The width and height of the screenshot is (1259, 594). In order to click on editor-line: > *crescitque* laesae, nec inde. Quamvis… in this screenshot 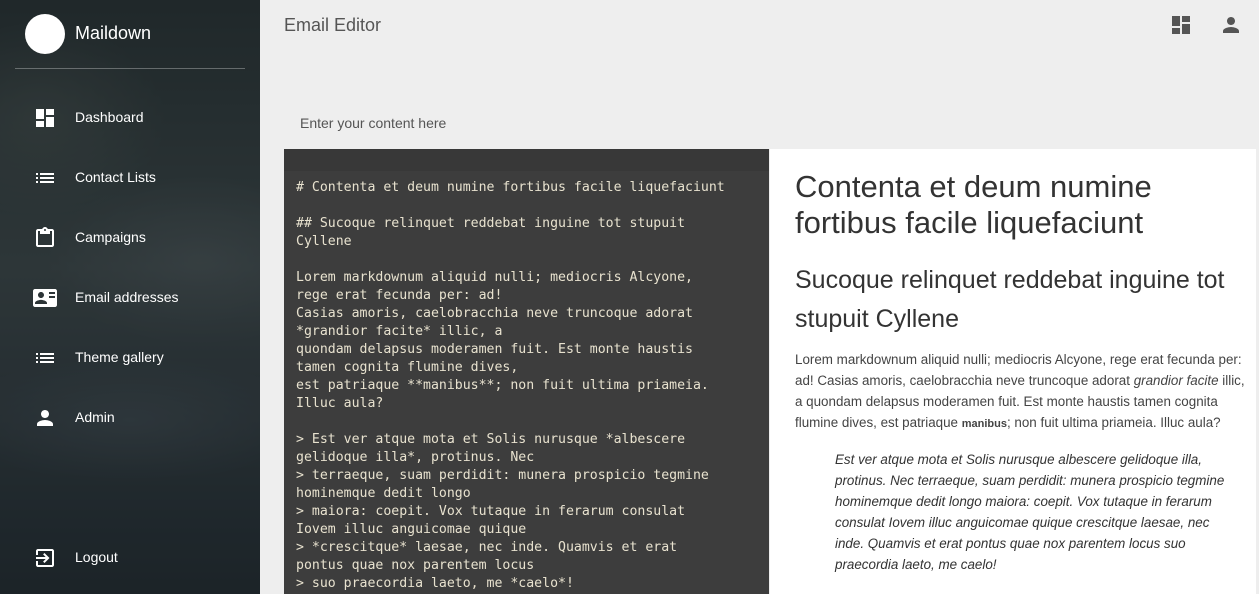, I will do `click(487, 547)`.